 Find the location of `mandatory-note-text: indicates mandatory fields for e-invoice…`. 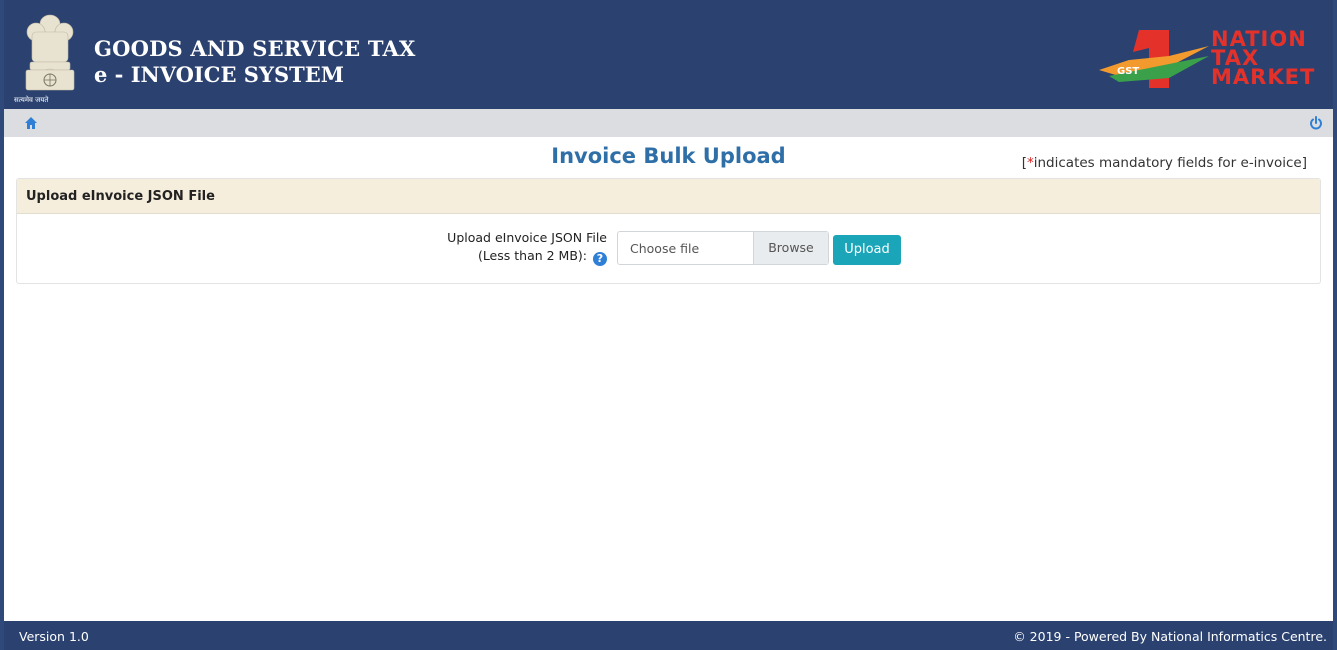

mandatory-note-text: indicates mandatory fields for e-invoice… is located at coordinates (1170, 163).